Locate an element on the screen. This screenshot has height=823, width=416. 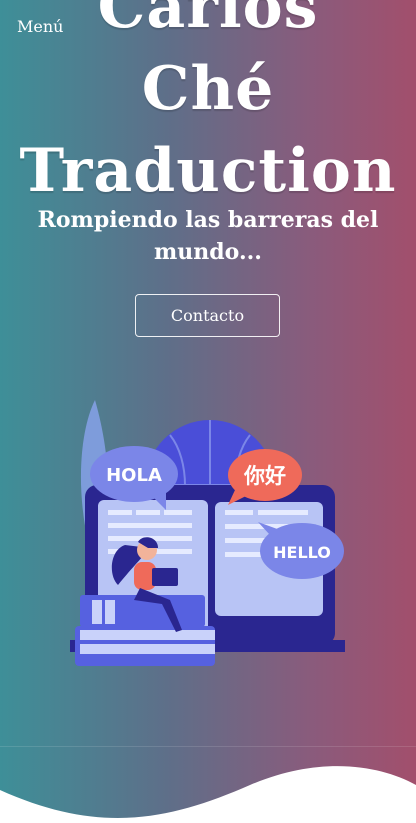
bubble-nihao: 你好 is located at coordinates (264, 476).